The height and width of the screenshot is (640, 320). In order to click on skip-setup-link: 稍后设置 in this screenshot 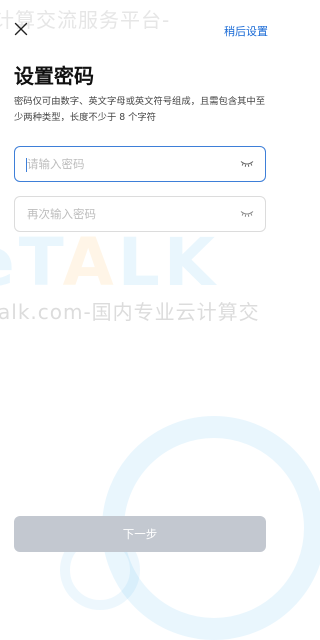, I will do `click(246, 31)`.